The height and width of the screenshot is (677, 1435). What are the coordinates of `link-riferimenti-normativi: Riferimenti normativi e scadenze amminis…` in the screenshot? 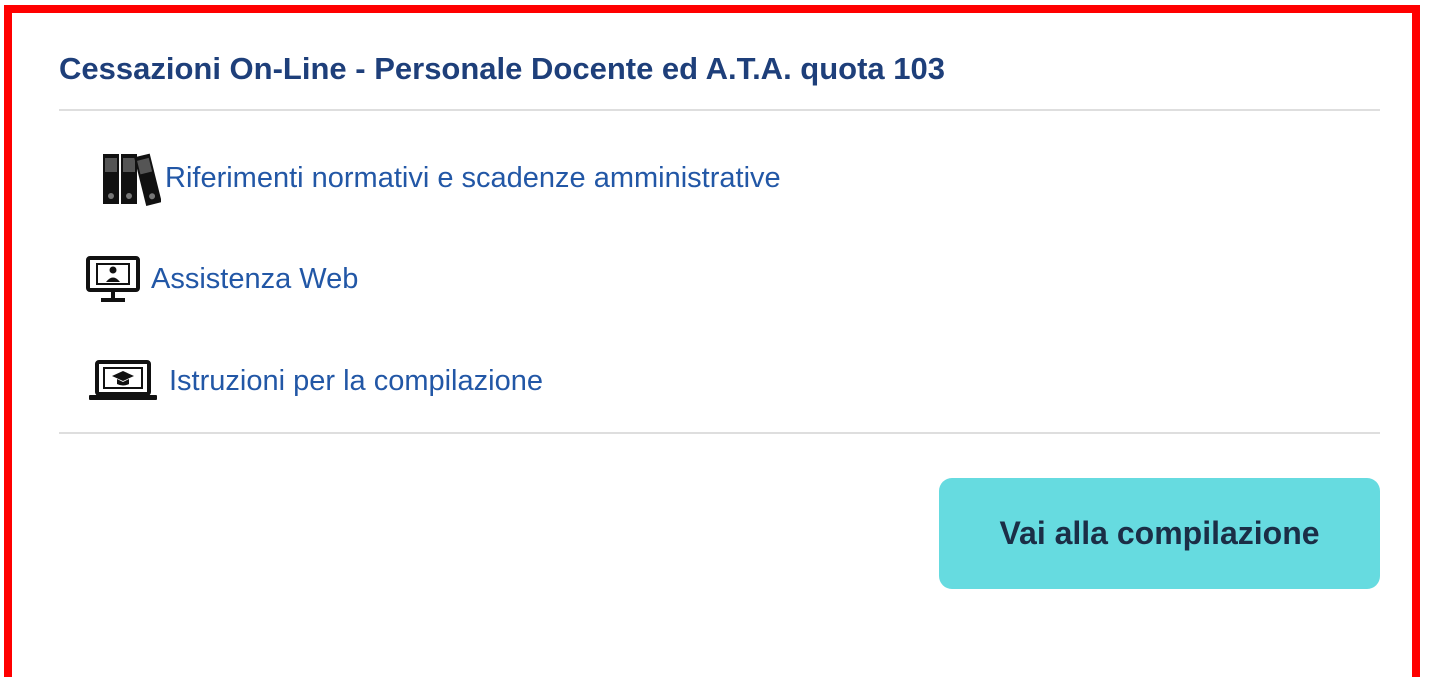 It's located at (441, 178).